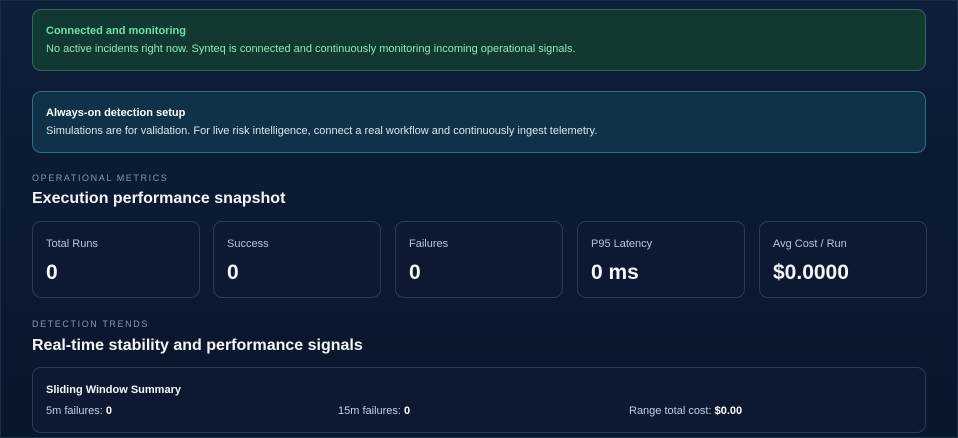 Image resolution: width=958 pixels, height=438 pixels. What do you see at coordinates (728, 411) in the screenshot?
I see `summary-value: $0.00` at bounding box center [728, 411].